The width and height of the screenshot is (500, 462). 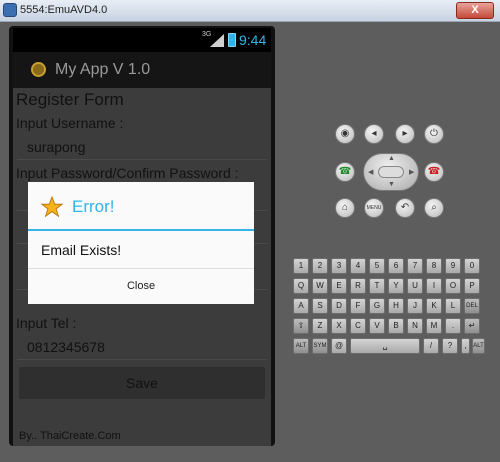 I want to click on save-button: Save, so click(x=142, y=383).